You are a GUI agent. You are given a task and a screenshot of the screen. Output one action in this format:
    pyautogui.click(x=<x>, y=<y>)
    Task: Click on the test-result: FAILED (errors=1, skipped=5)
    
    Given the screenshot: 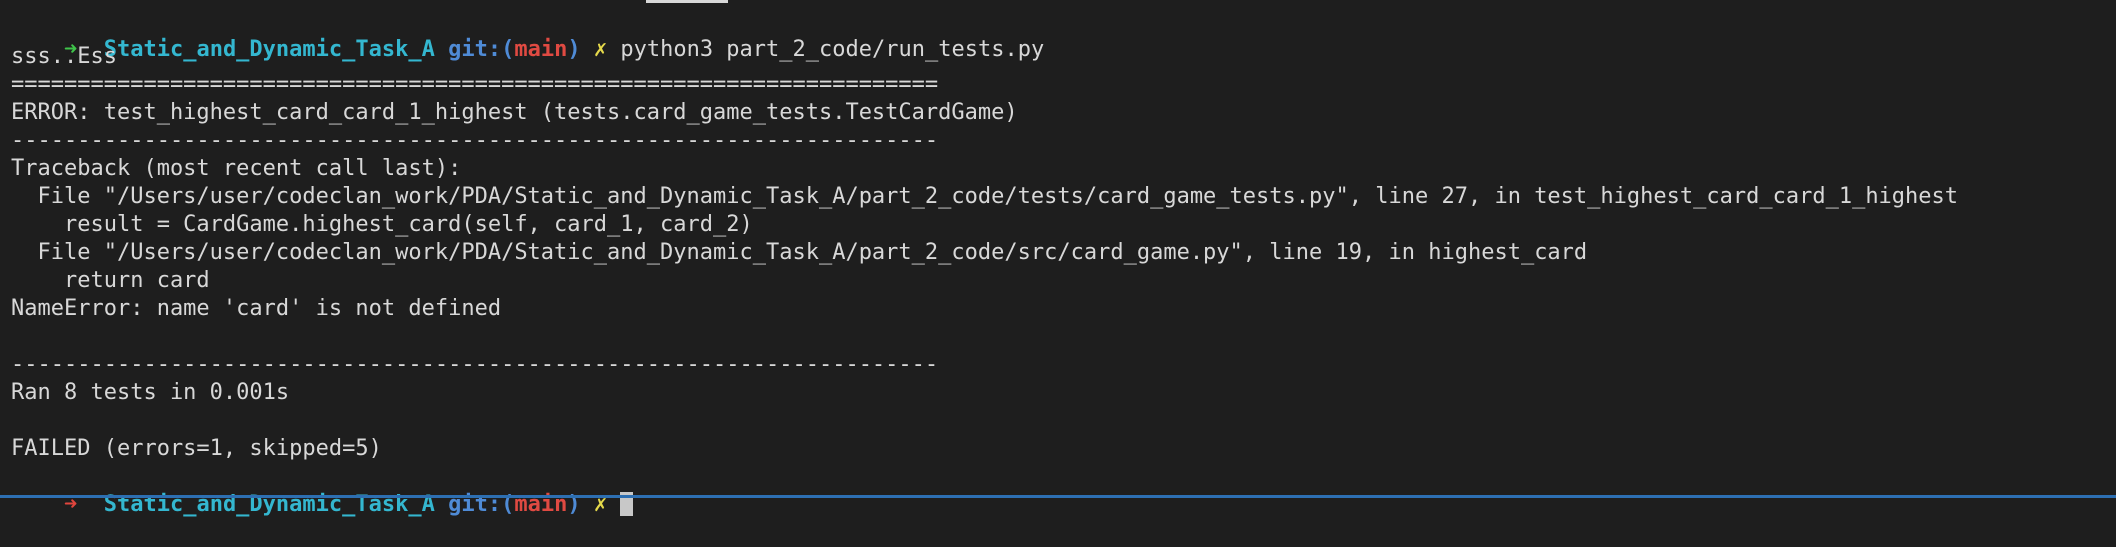 What is the action you would take?
    pyautogui.click(x=196, y=448)
    